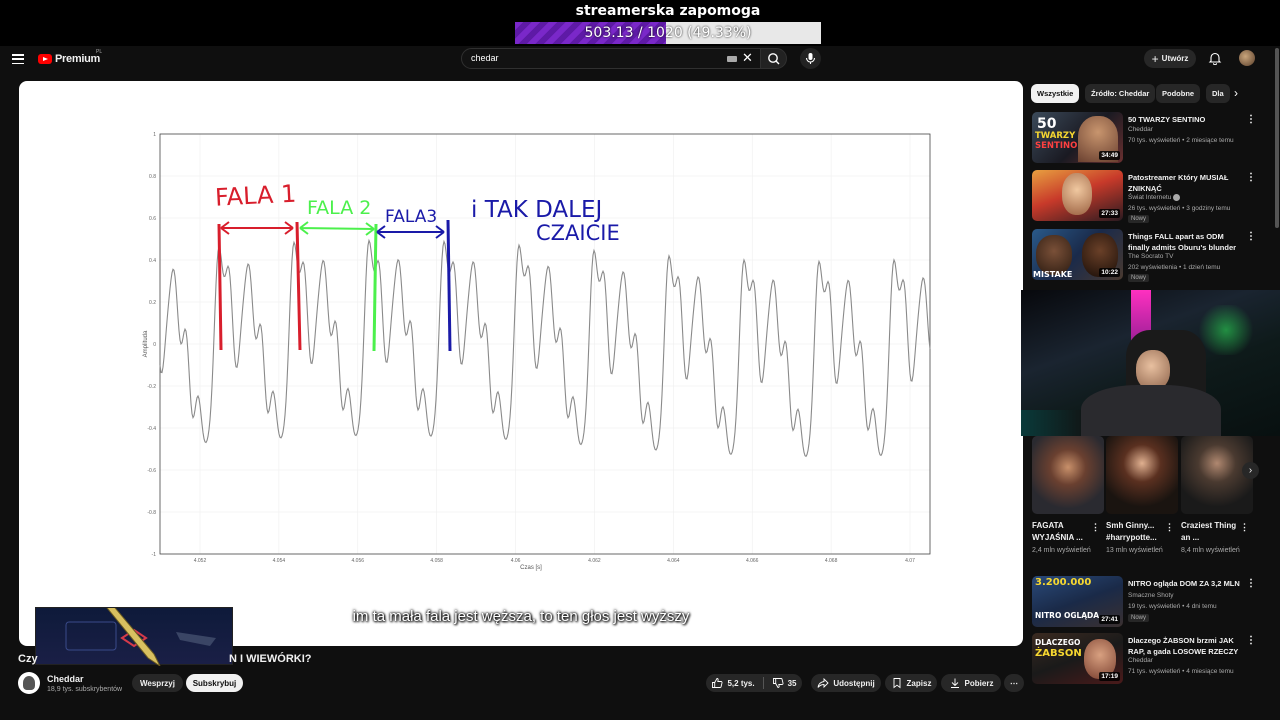  I want to click on share-icon, so click(823, 683).